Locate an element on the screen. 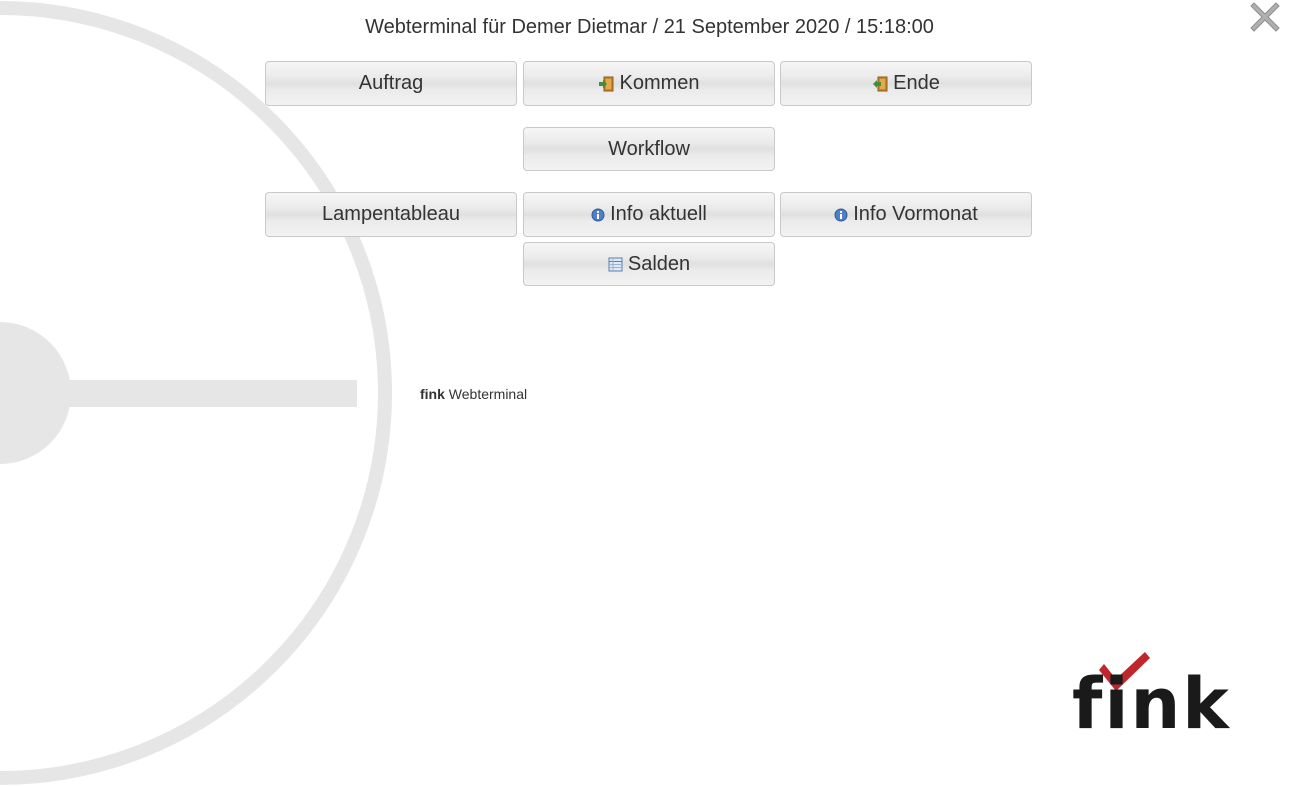 The width and height of the screenshot is (1299, 787). info-aktuell-button-label: Info aktuell is located at coordinates (658, 214).